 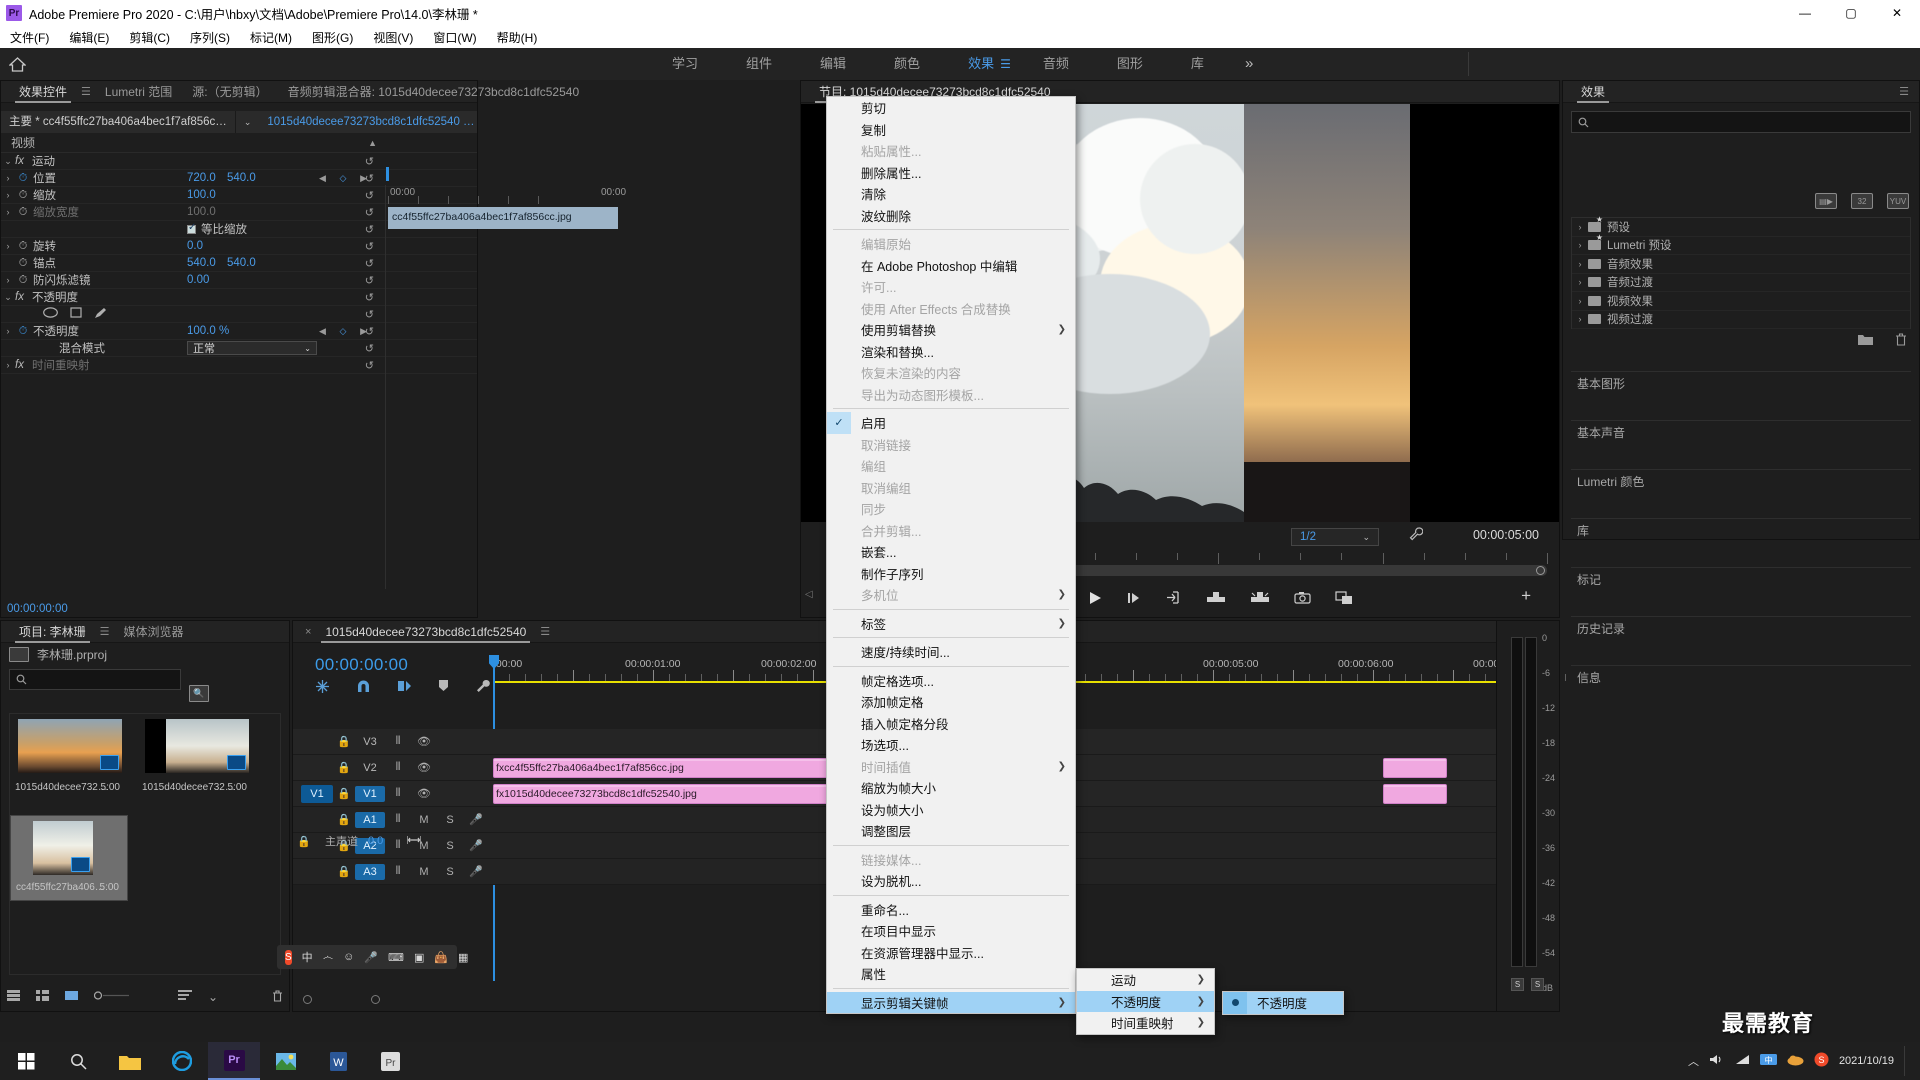 What do you see at coordinates (100, 314) in the screenshot?
I see `pen-mask-icon` at bounding box center [100, 314].